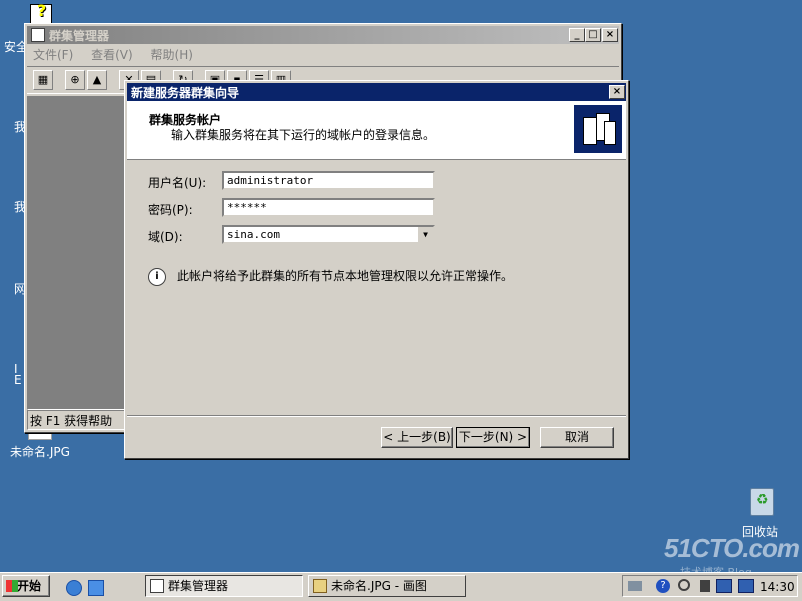  What do you see at coordinates (38, 35) in the screenshot?
I see `cluster-app-icon` at bounding box center [38, 35].